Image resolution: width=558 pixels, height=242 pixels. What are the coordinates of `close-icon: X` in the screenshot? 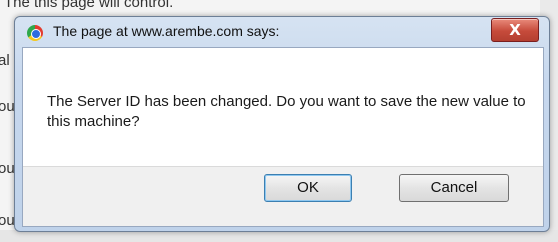 It's located at (515, 30).